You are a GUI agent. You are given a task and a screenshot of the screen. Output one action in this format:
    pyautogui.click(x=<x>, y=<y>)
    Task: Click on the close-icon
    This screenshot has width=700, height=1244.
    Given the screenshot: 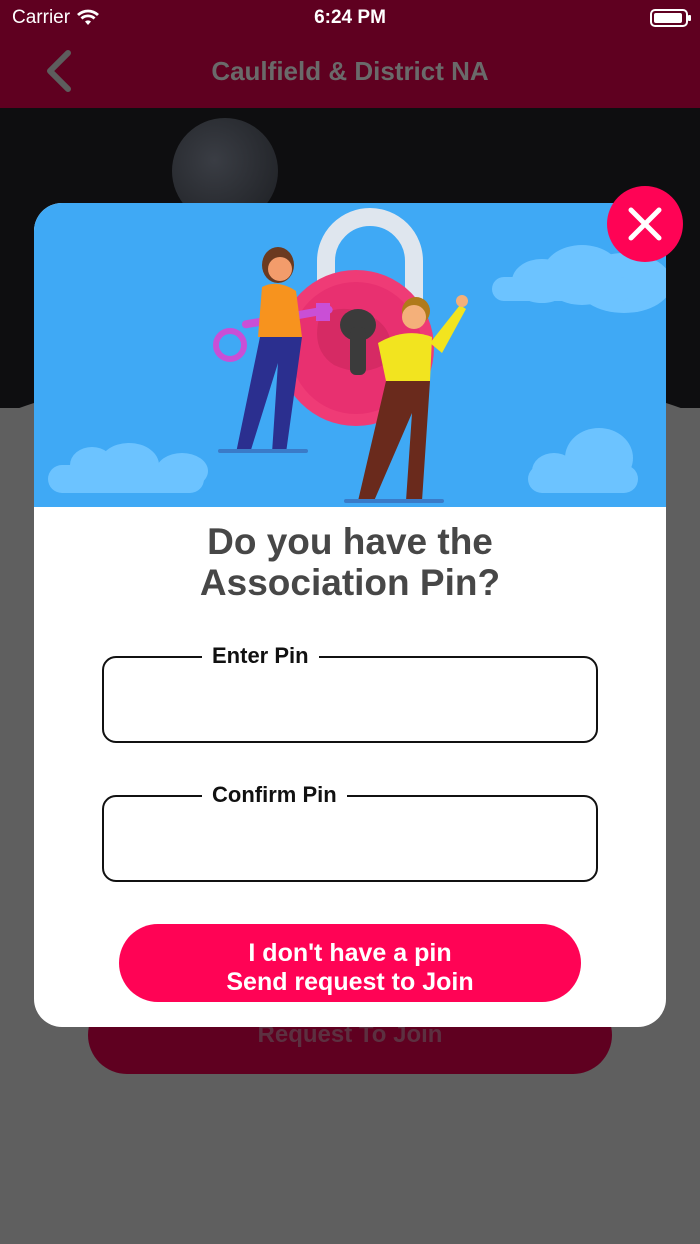 What is the action you would take?
    pyautogui.click(x=645, y=224)
    